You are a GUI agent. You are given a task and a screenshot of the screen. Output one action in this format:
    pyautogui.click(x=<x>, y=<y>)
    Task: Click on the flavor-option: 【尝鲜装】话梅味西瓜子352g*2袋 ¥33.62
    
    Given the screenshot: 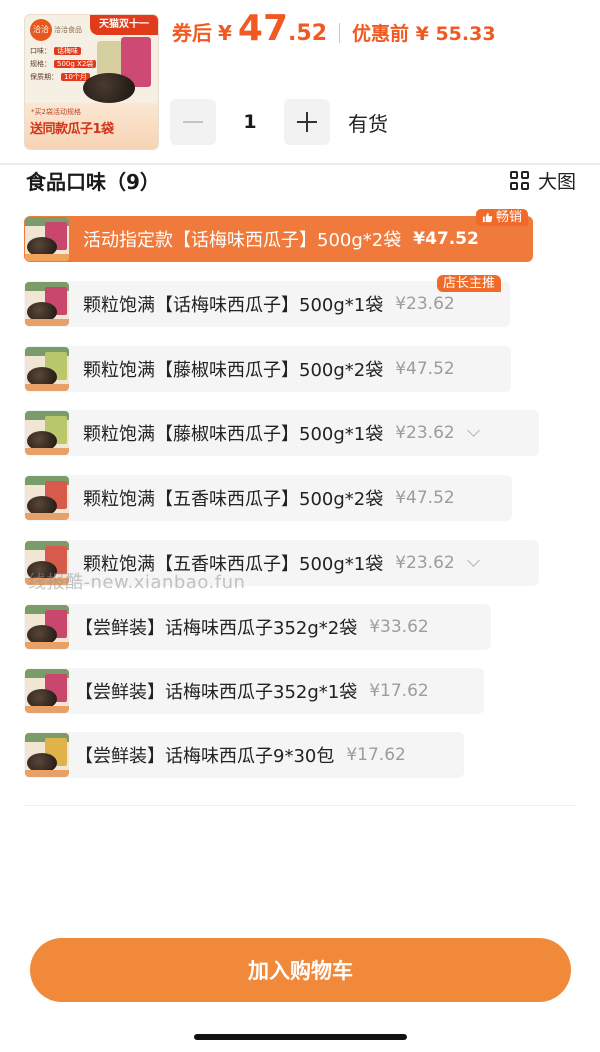 What is the action you would take?
    pyautogui.click(x=257, y=627)
    